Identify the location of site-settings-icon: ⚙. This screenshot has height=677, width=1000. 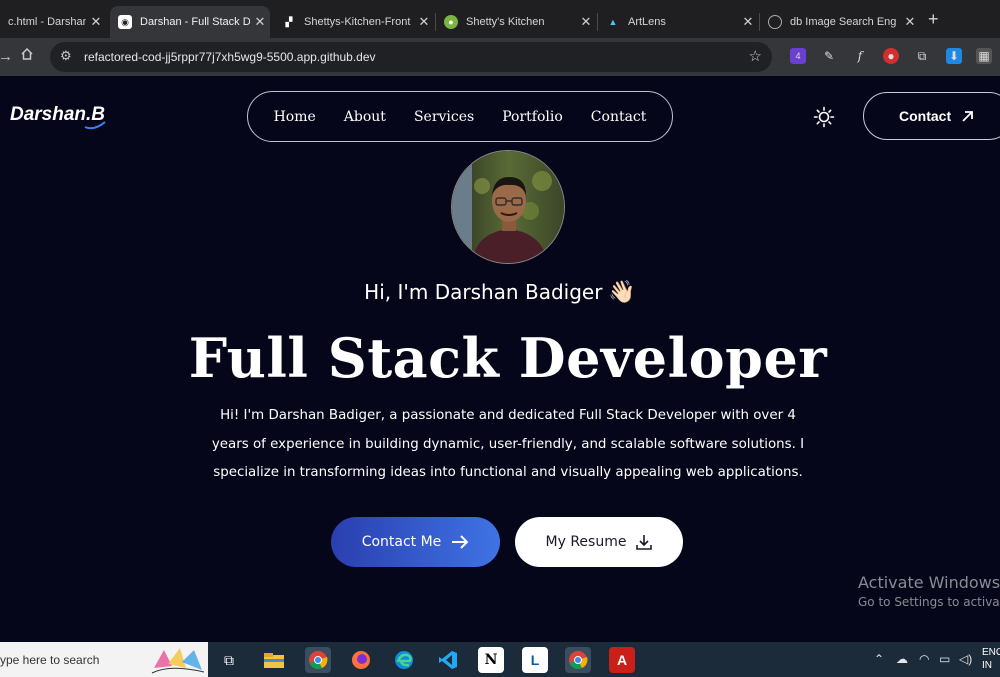
(66, 56).